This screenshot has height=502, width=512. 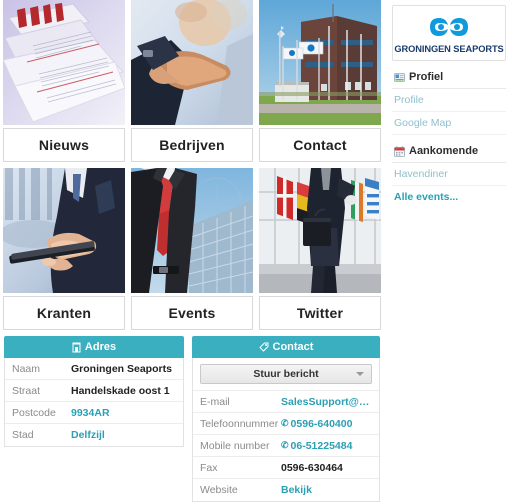 I want to click on tile-bedrijven: Bedrijven, so click(x=192, y=81).